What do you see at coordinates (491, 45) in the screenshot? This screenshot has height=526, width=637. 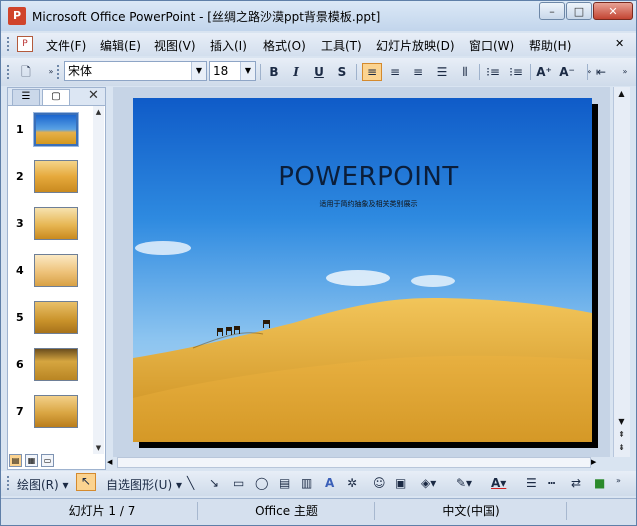 I see `menu-window: 窗口(W)` at bounding box center [491, 45].